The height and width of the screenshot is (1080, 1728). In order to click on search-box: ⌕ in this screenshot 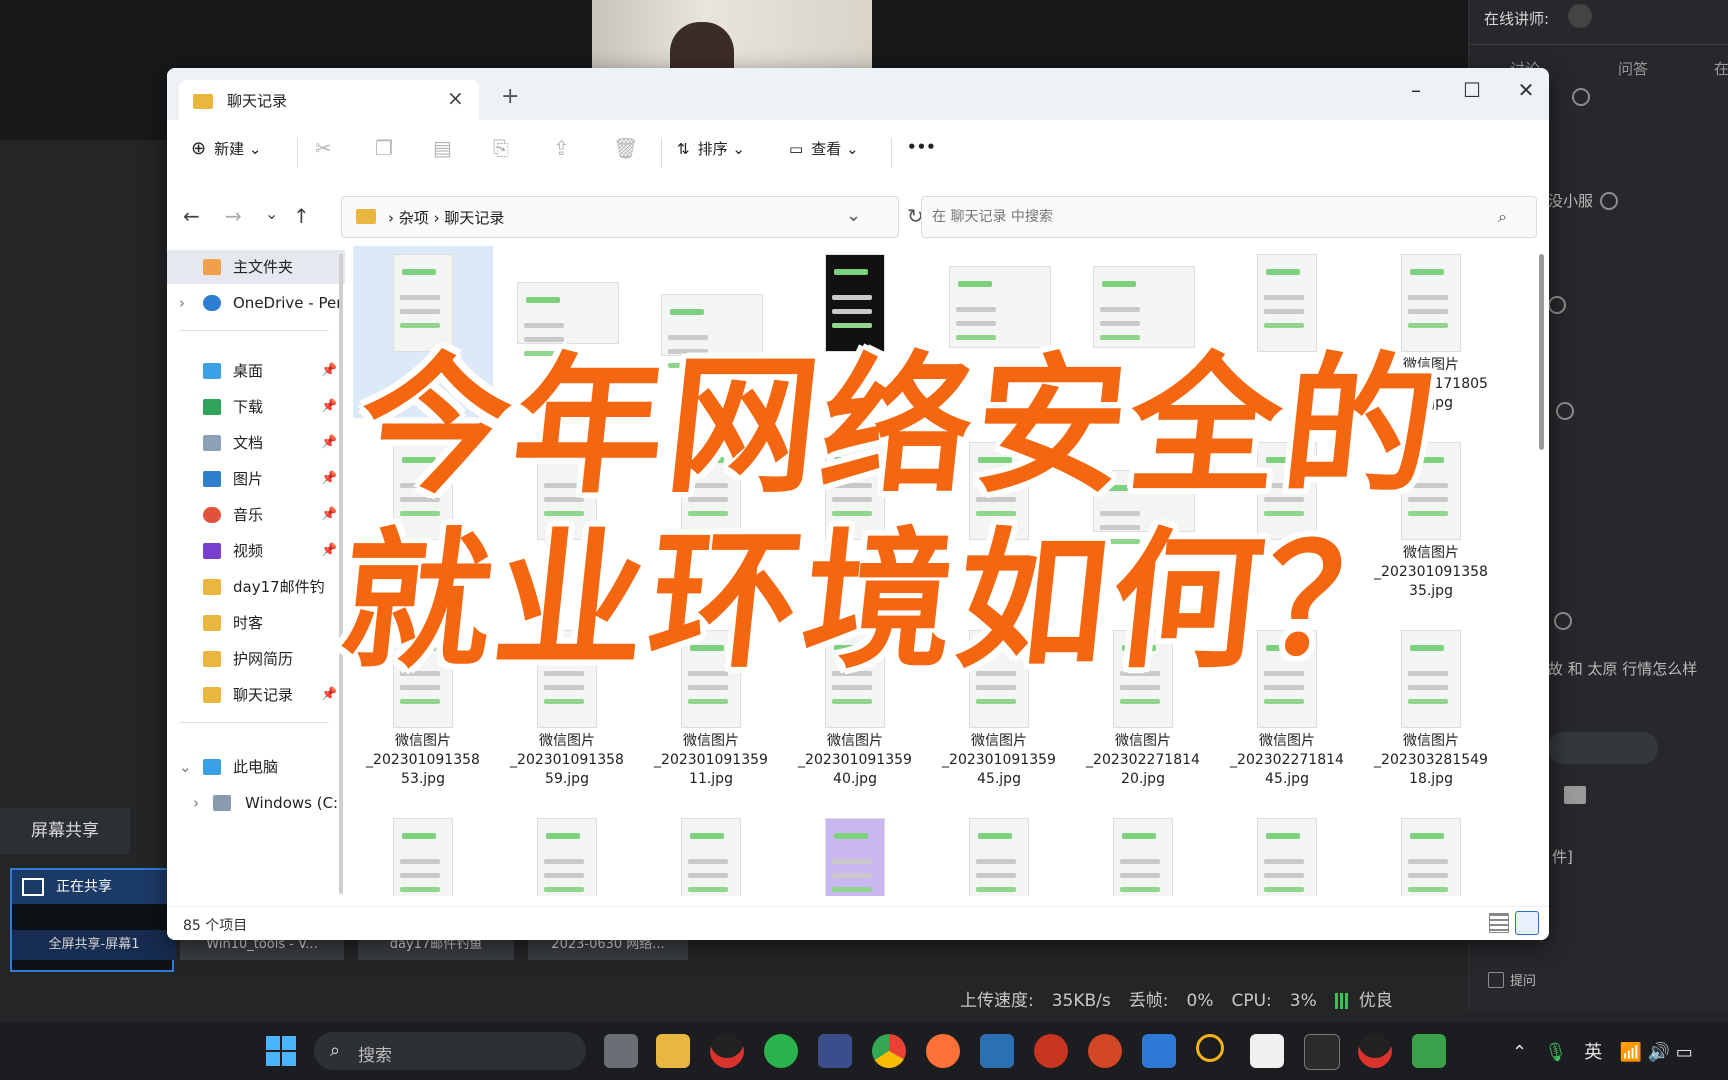, I will do `click(1229, 217)`.